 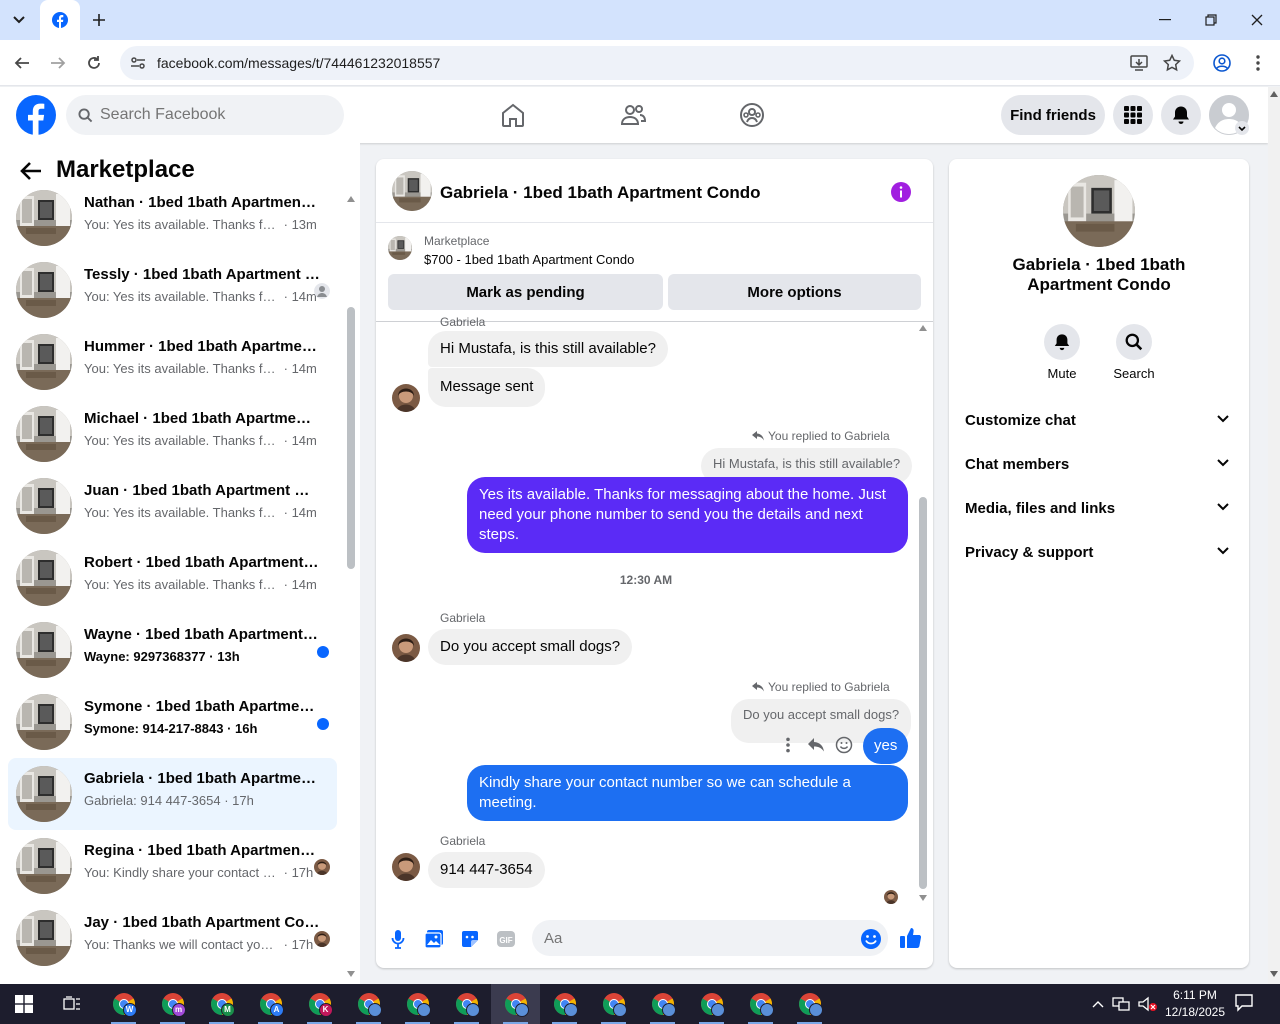 I want to click on address-bar: facebook.com/messages/t/744461232018557, so click(x=657, y=63).